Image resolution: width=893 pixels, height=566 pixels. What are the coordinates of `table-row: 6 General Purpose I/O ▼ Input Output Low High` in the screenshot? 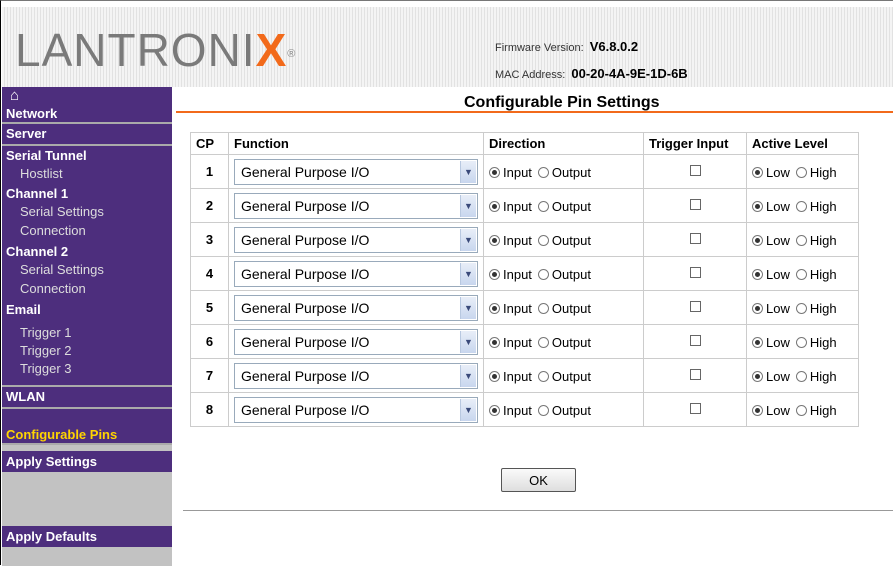 It's located at (524, 341).